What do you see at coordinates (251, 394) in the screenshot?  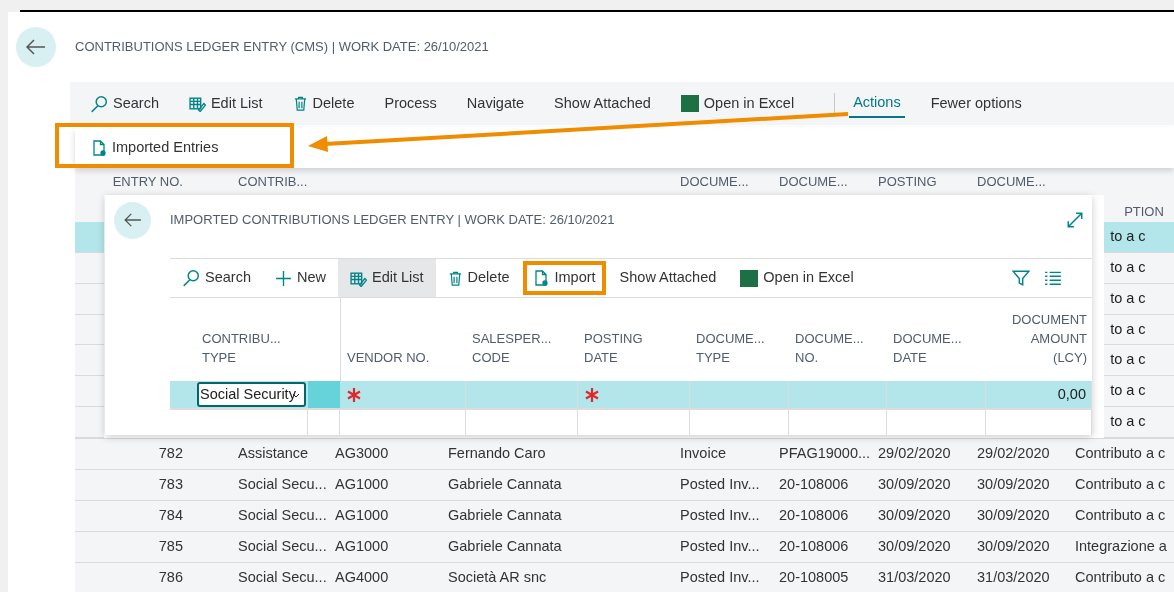 I see `dropdown-field: Social Security` at bounding box center [251, 394].